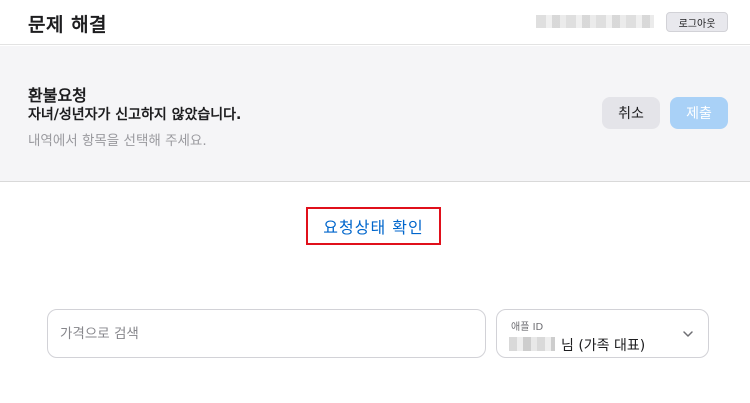 This screenshot has width=750, height=403. I want to click on apple-id-label: 애플 ID, so click(527, 327).